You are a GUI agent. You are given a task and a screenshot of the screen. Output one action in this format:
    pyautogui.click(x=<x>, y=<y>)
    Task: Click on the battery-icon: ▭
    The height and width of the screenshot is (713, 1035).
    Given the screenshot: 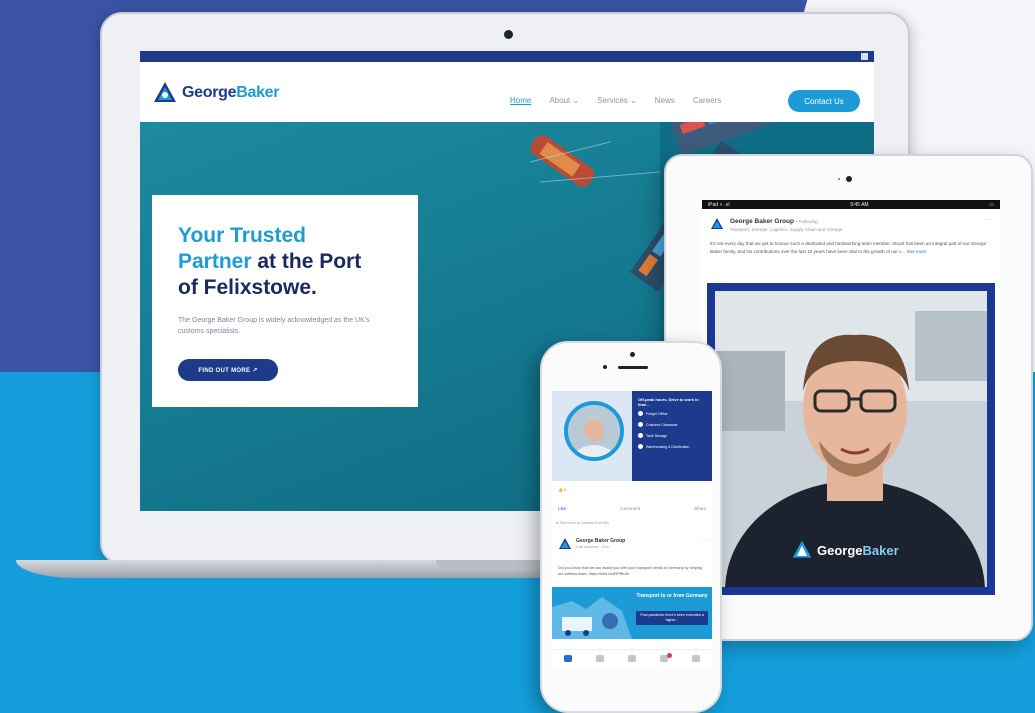 What is the action you would take?
    pyautogui.click(x=991, y=204)
    